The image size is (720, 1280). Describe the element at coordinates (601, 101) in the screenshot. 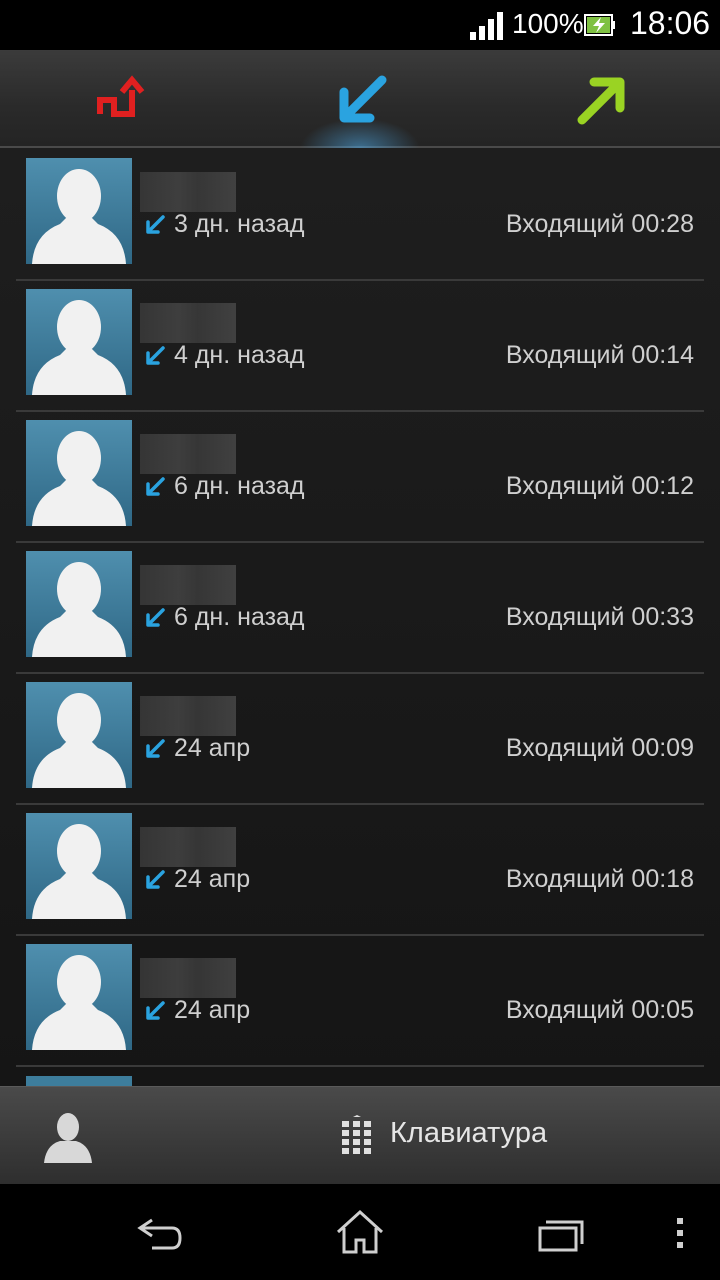

I see `outgoing-call-arrow-icon` at that location.